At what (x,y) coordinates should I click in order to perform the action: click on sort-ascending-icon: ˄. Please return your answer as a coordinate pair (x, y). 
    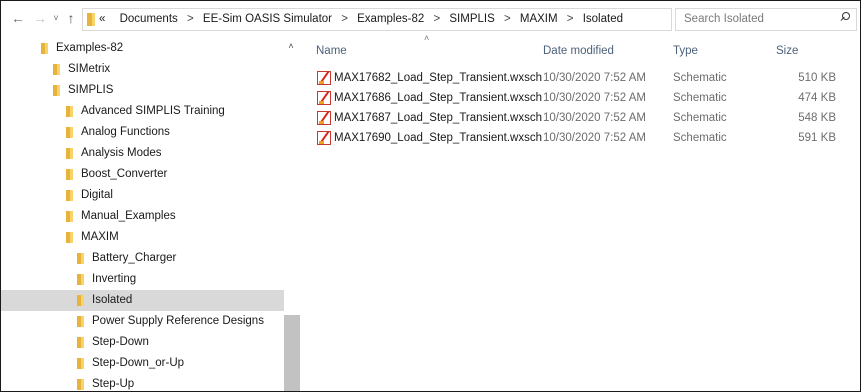
    Looking at the image, I should click on (427, 38).